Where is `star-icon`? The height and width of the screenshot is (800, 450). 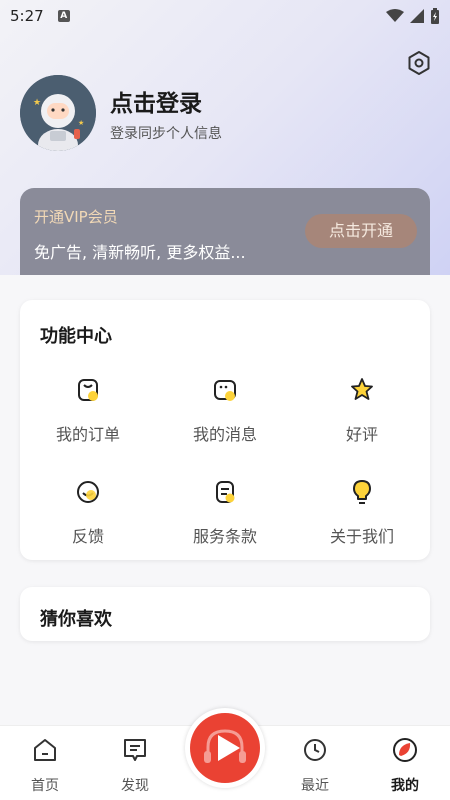 star-icon is located at coordinates (362, 389).